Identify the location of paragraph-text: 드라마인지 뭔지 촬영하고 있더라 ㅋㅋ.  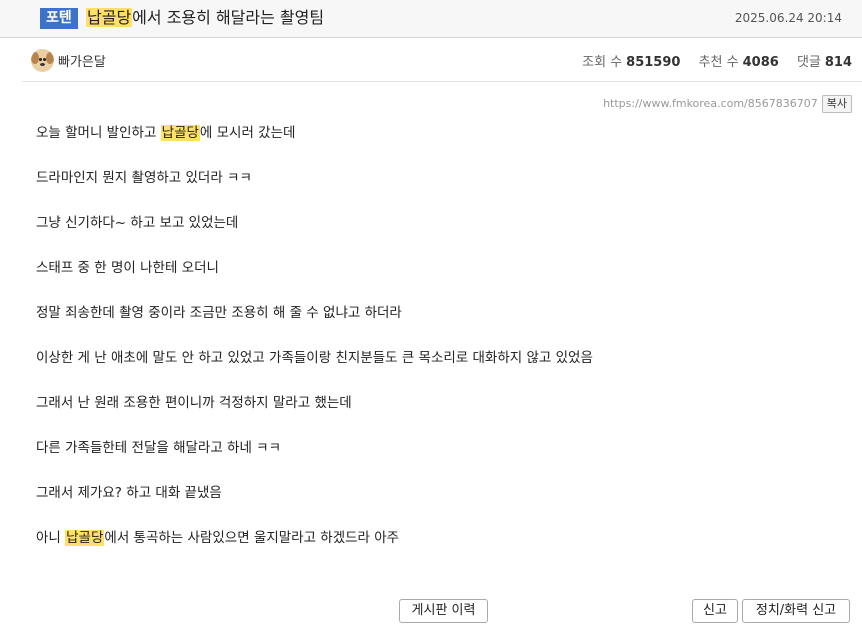
(144, 178).